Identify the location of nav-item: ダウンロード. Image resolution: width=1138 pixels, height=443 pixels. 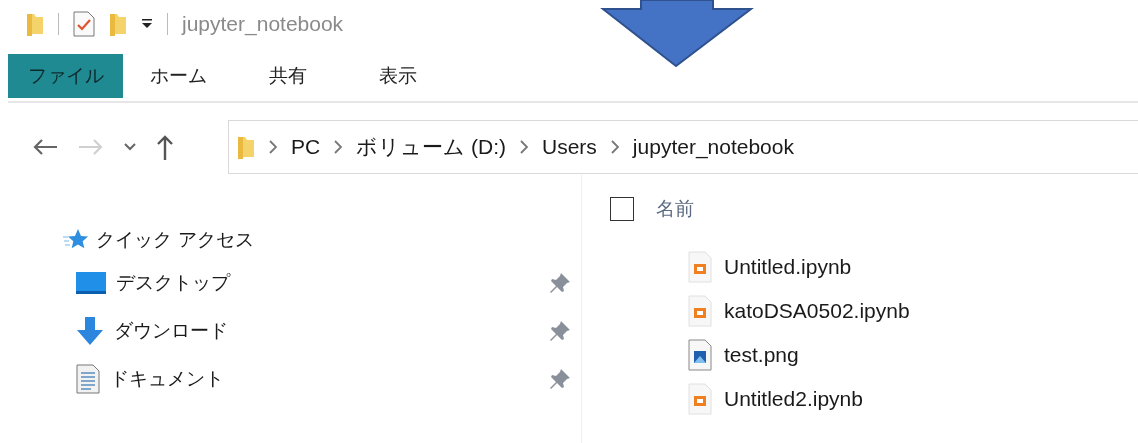
(171, 331).